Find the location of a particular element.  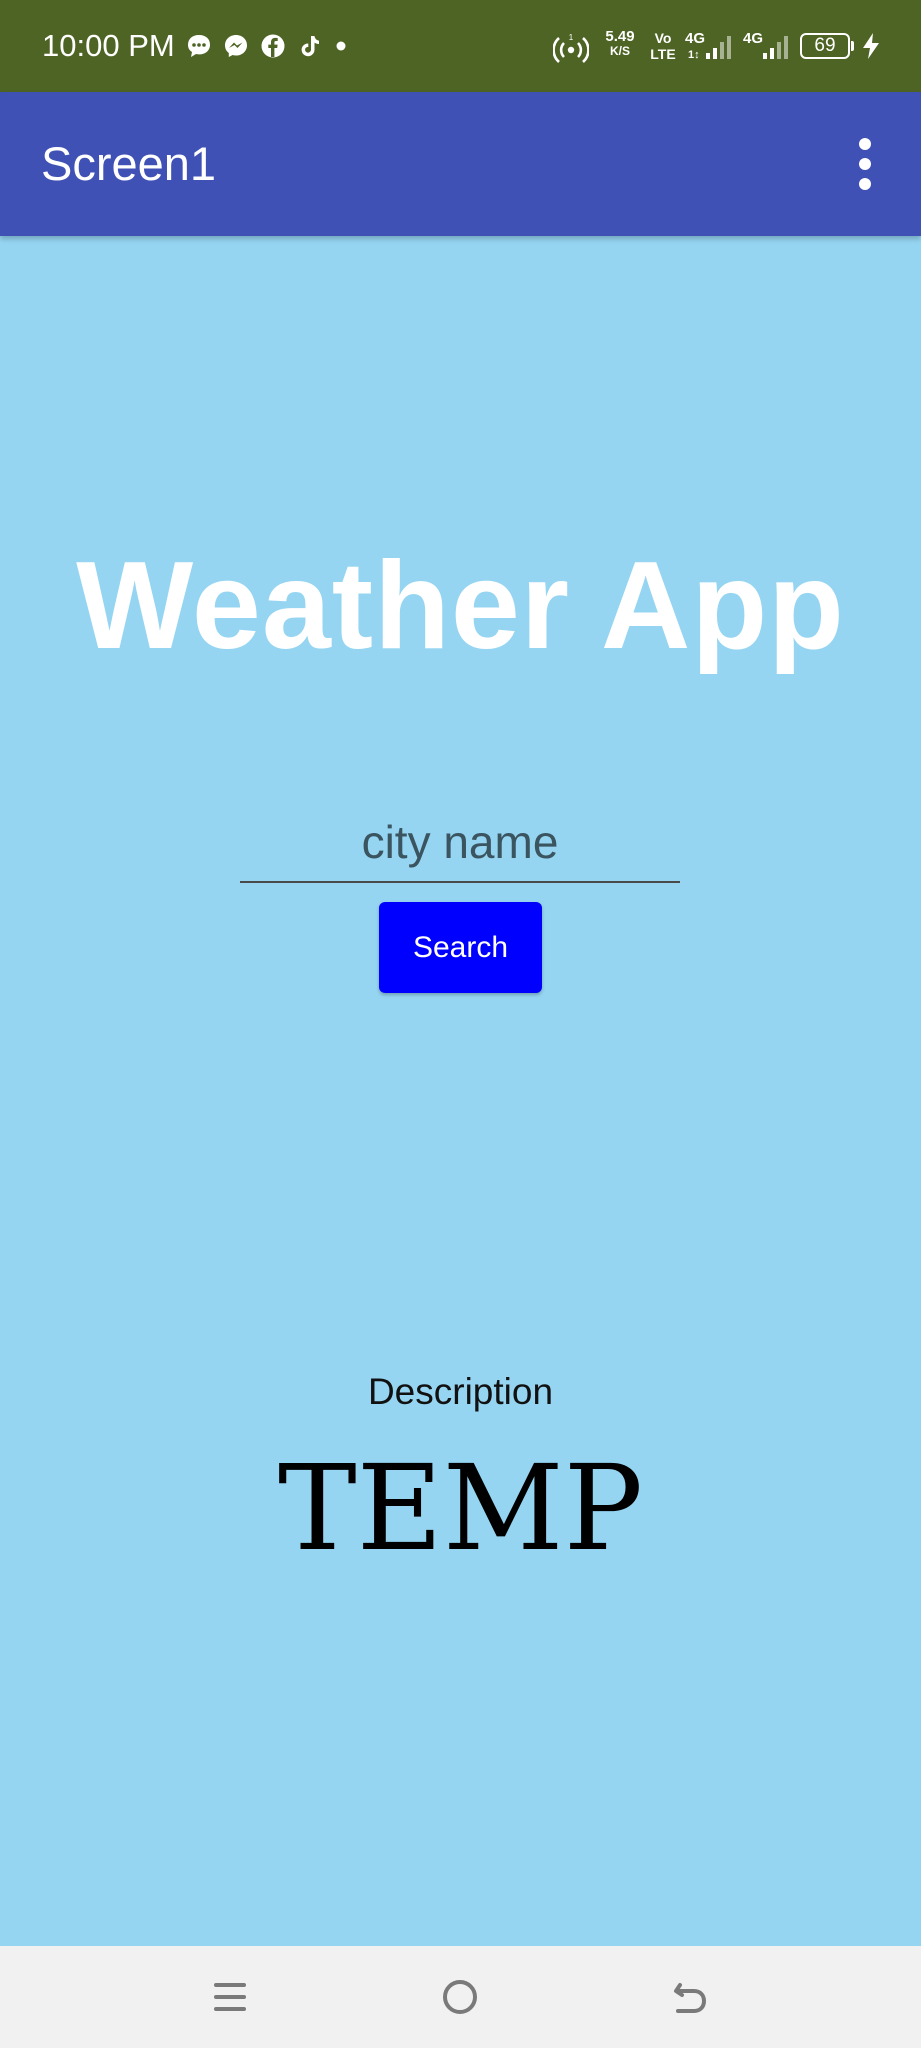

notification-icons is located at coordinates (267, 46).